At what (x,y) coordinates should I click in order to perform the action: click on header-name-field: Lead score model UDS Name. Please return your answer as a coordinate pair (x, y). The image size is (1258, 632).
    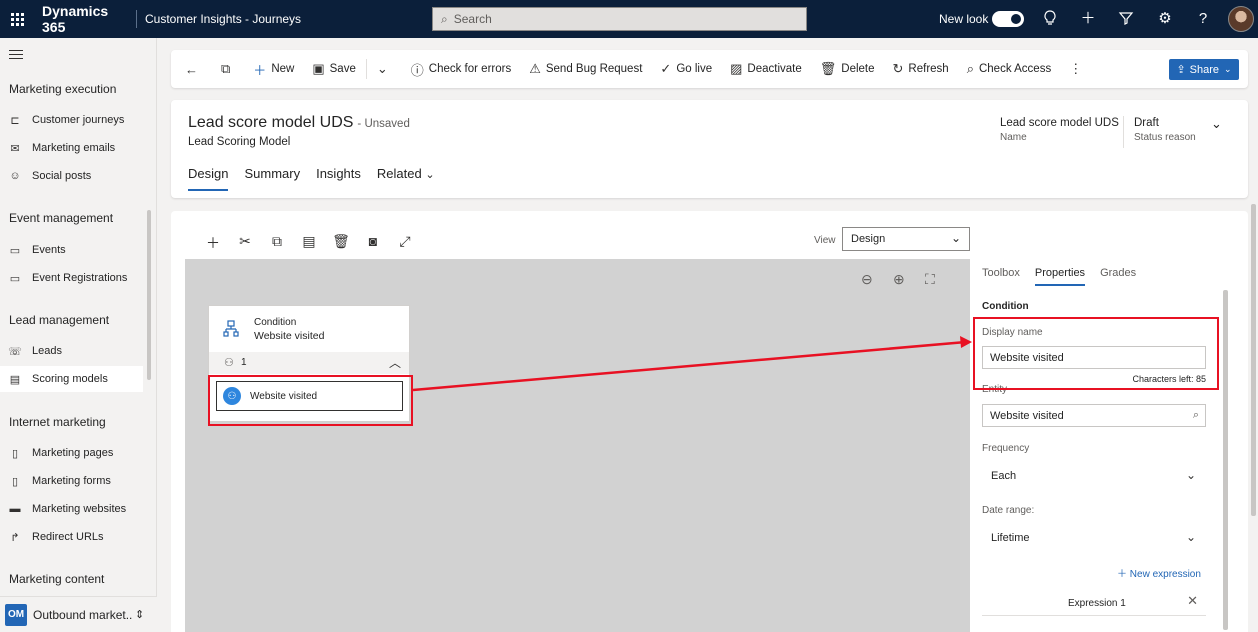
    Looking at the image, I should click on (1059, 130).